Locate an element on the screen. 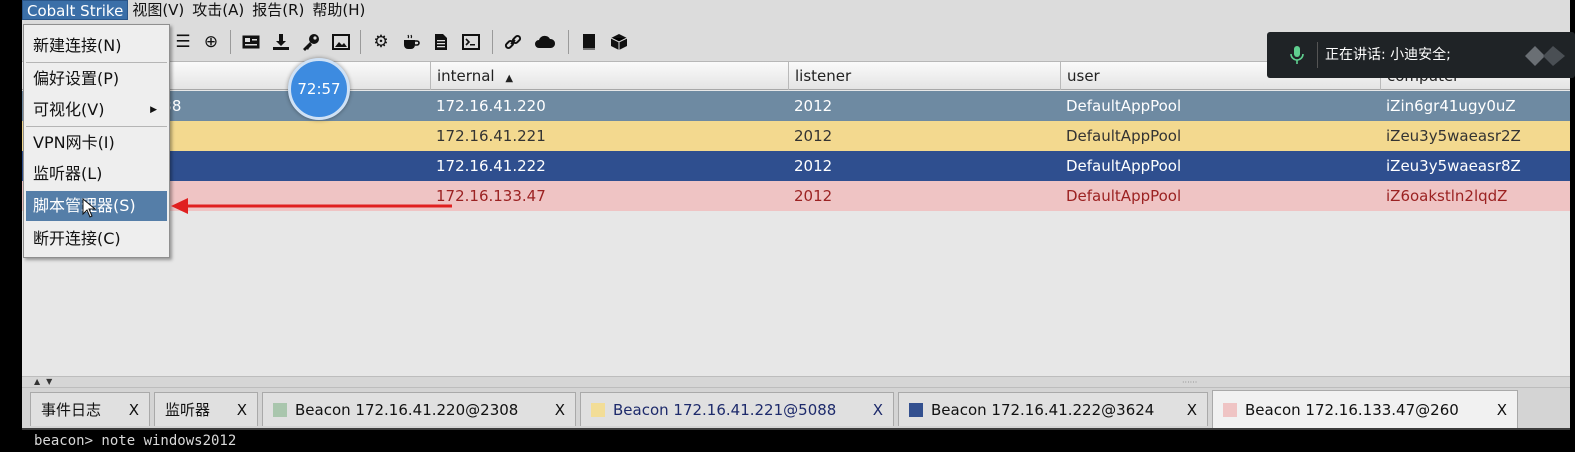 The width and height of the screenshot is (1575, 452). collapse-arrows-icon: ▲▼ is located at coordinates (46, 382).